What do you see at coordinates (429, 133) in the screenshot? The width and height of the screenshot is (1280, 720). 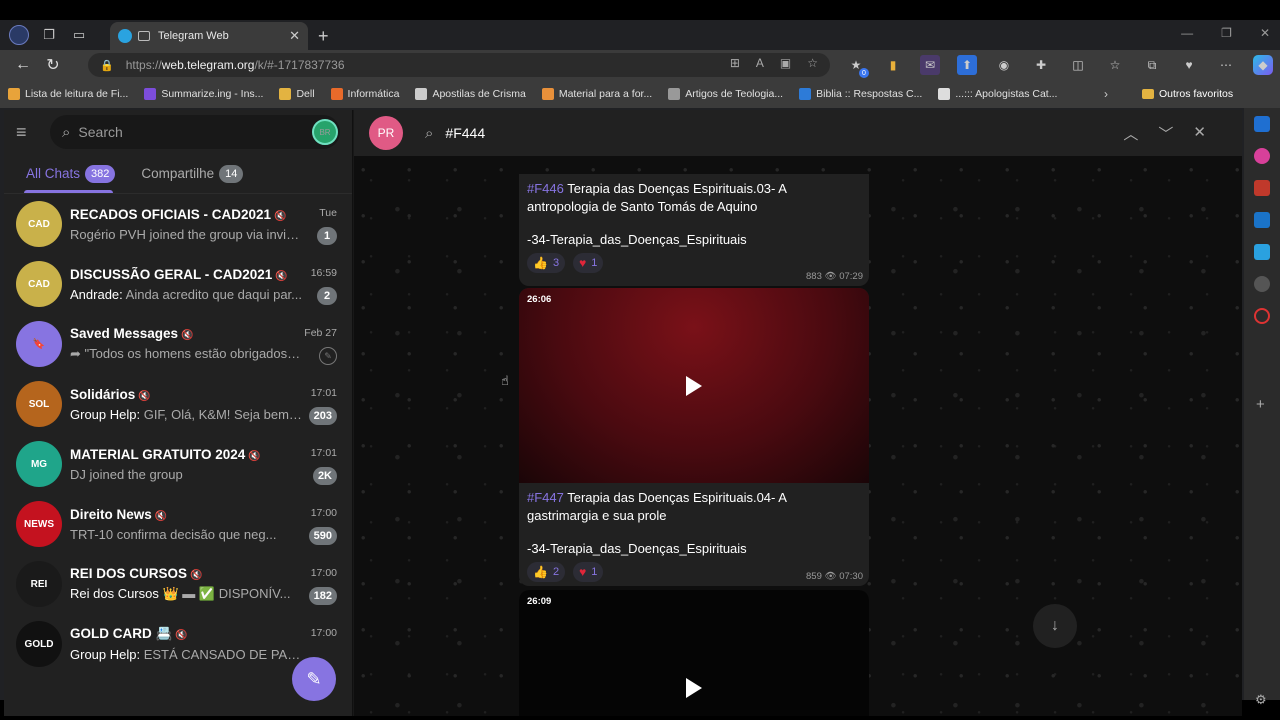 I see `search-icon: ⌕` at bounding box center [429, 133].